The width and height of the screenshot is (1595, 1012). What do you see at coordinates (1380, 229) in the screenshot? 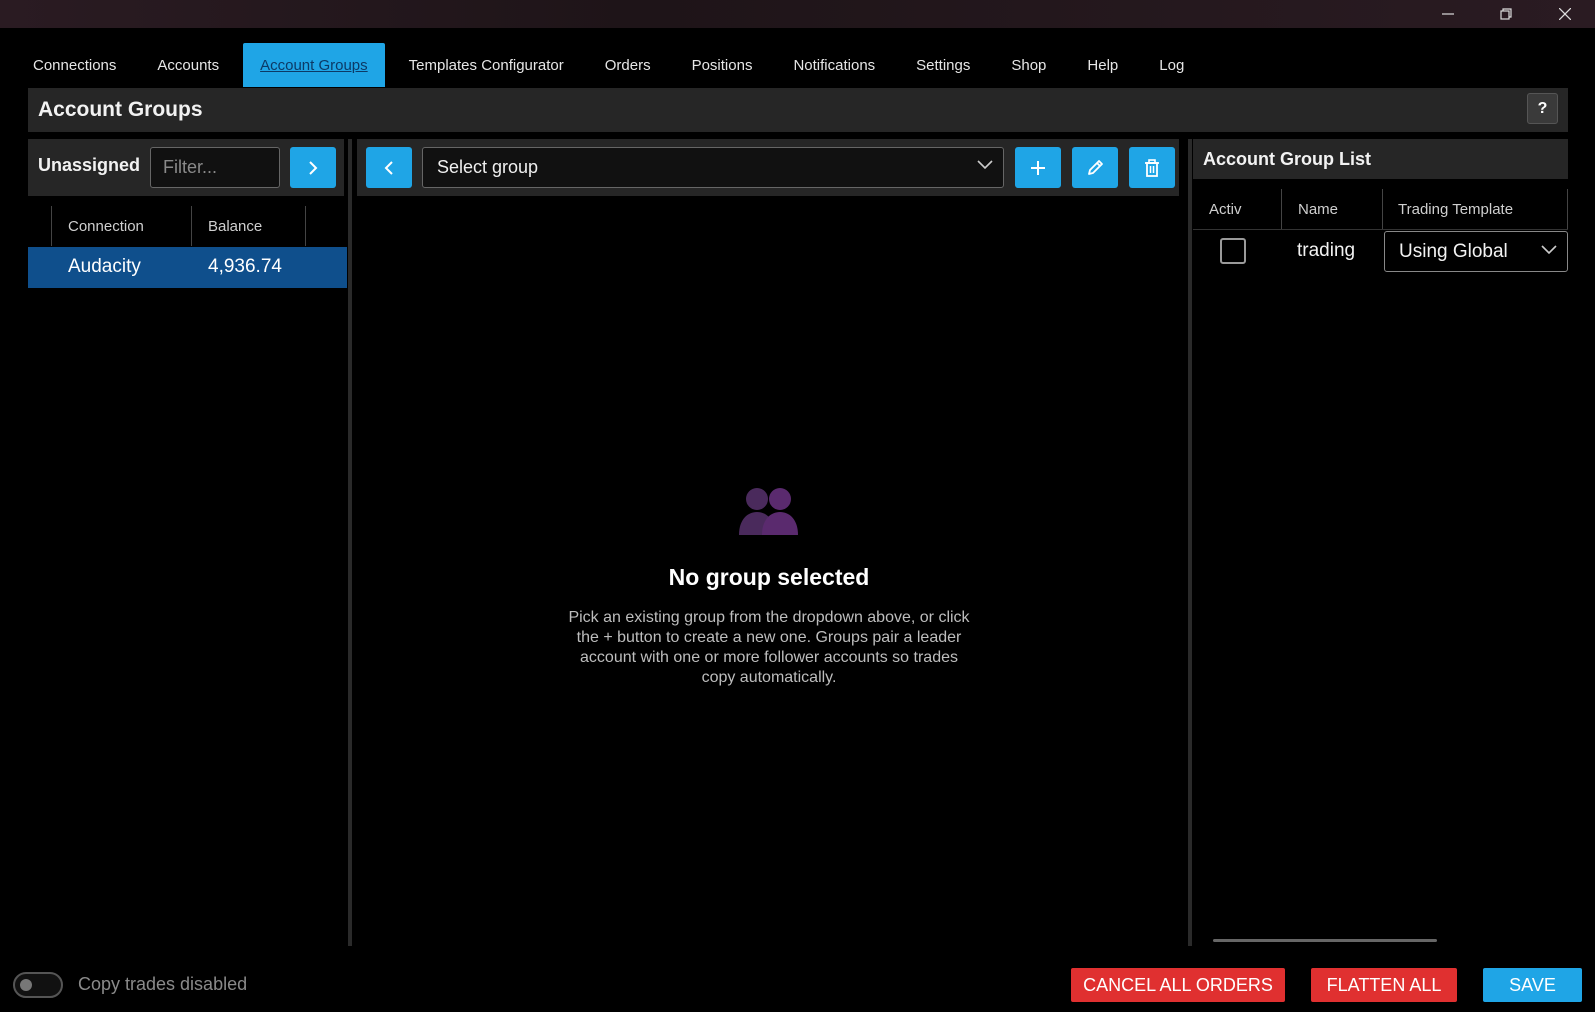
I see `header-divider` at bounding box center [1380, 229].